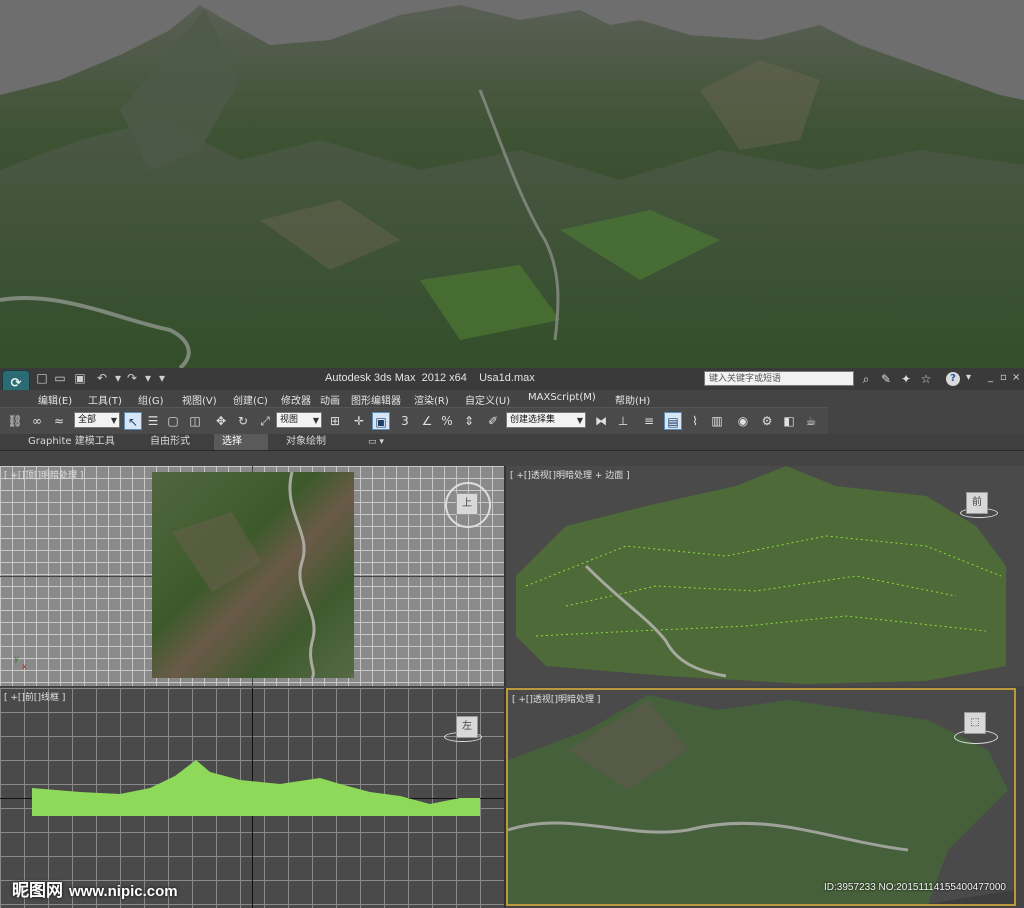 Image resolution: width=1024 pixels, height=908 pixels. I want to click on rectangular-selection-icon: ▢, so click(173, 421).